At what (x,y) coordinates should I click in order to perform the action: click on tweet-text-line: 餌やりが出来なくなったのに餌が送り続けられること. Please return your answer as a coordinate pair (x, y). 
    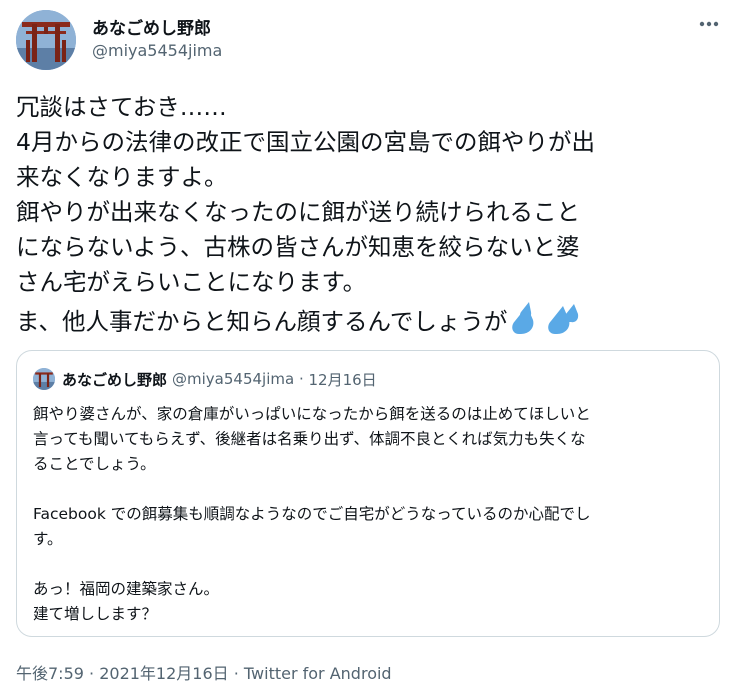
    Looking at the image, I should click on (298, 212).